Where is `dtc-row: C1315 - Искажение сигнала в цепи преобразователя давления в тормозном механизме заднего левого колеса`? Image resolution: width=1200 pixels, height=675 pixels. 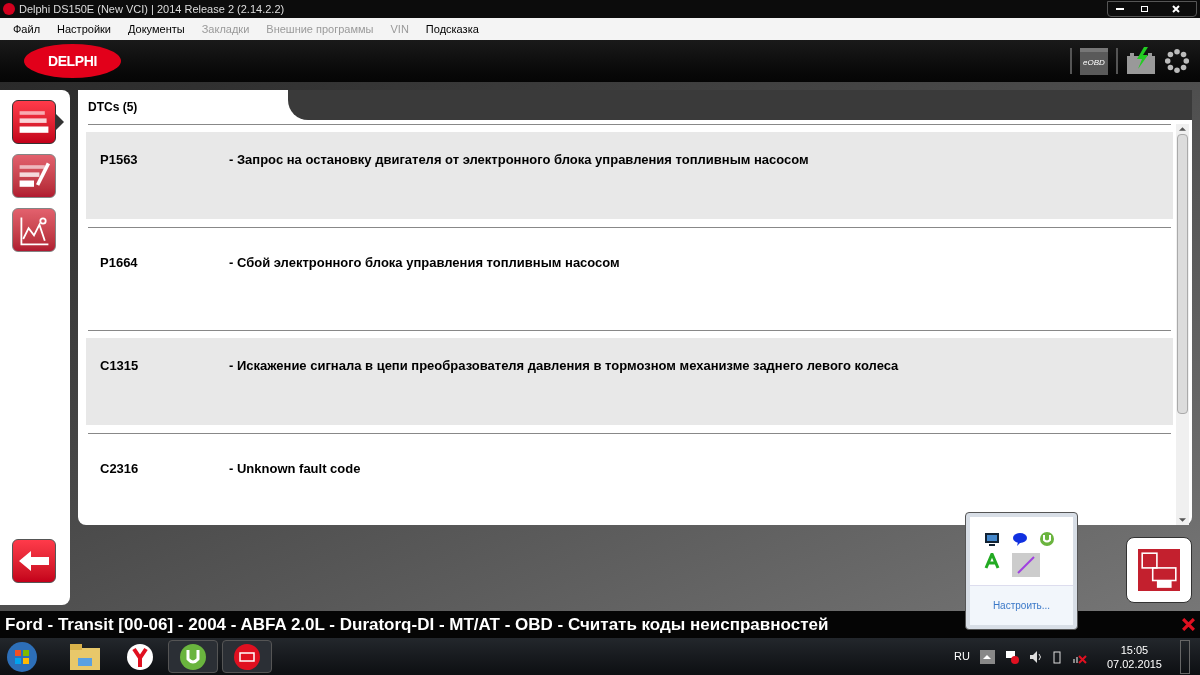
dtc-row: C1315 - Искажение сигнала в цепи преобразователя давления в тормозном механизме заднего левого колеса is located at coordinates (629, 381).